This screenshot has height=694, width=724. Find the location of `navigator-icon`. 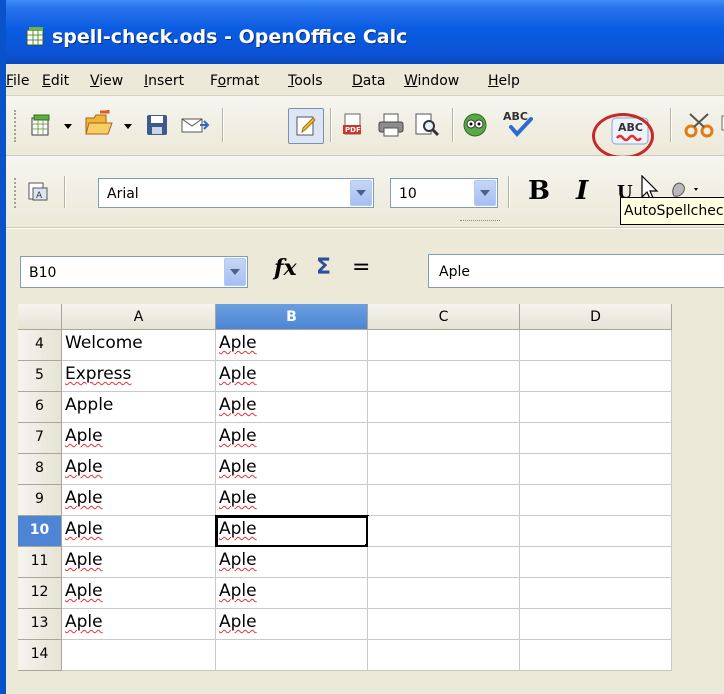

navigator-icon is located at coordinates (475, 125).